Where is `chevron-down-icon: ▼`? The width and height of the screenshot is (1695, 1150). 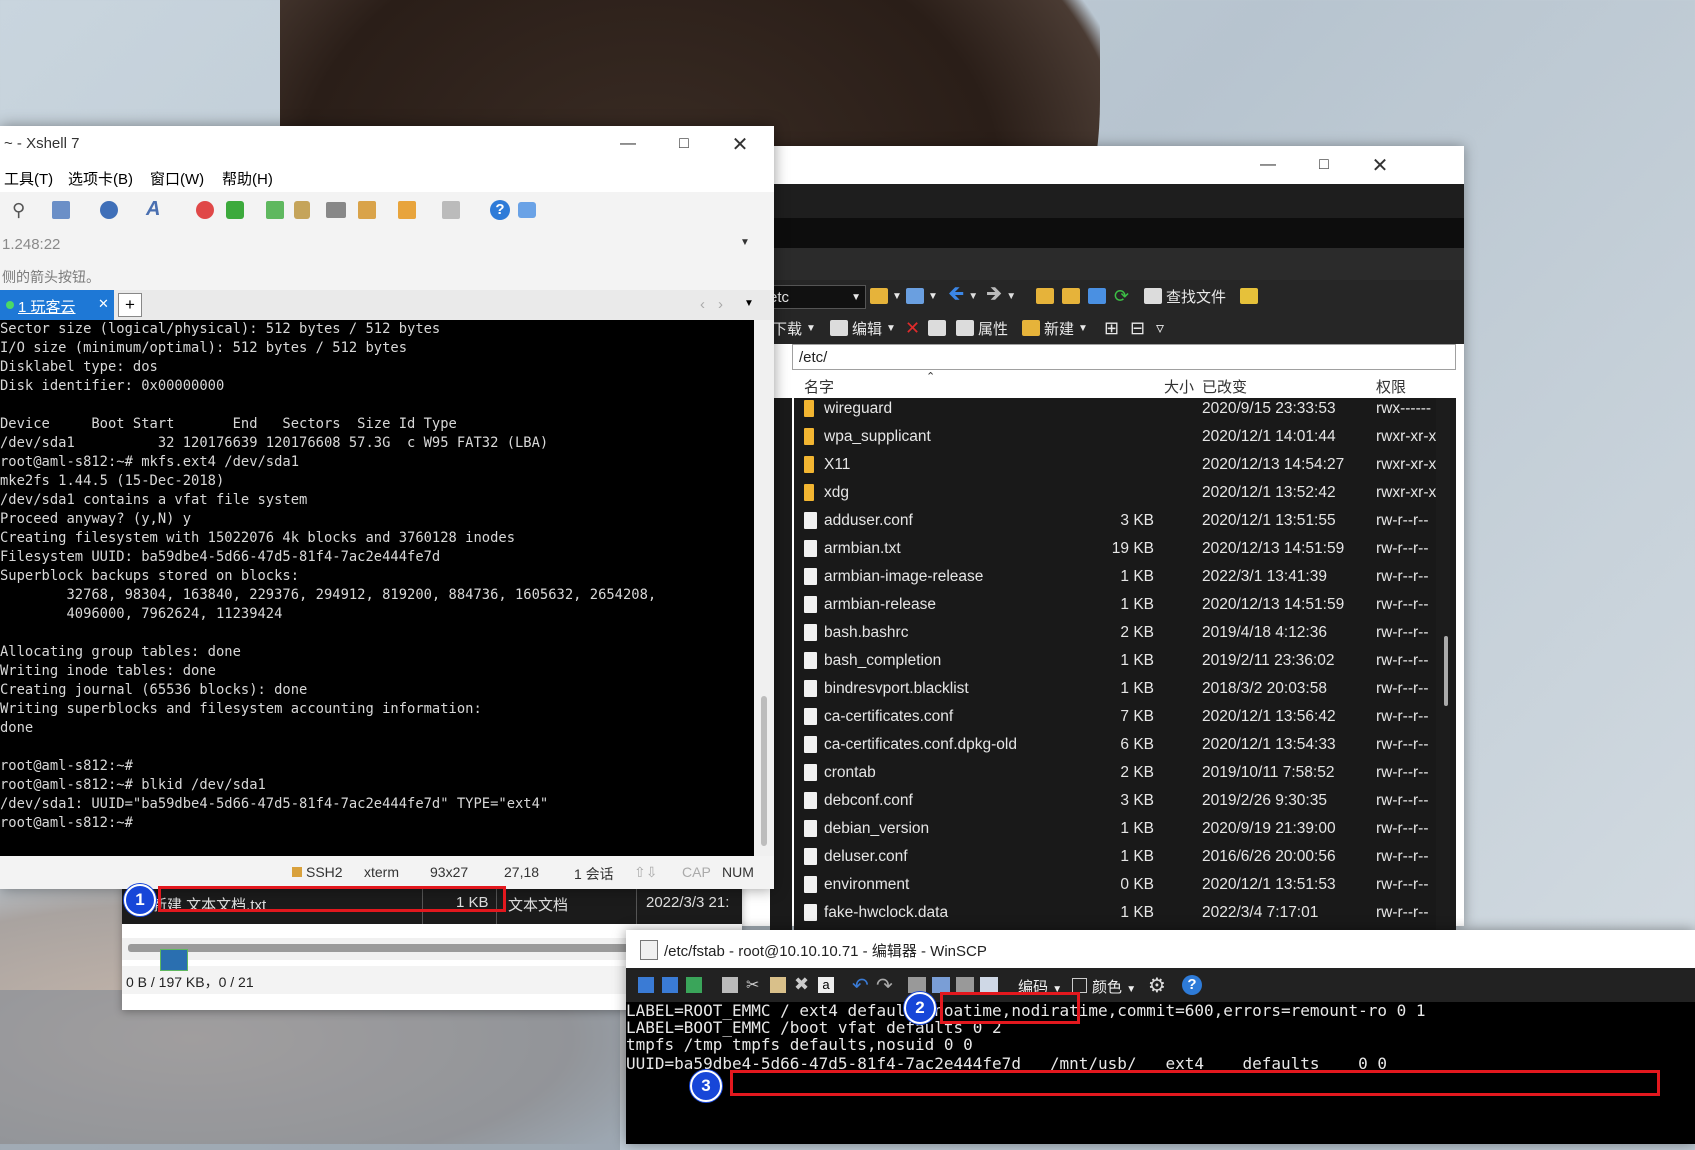
chevron-down-icon: ▼ is located at coordinates (745, 242).